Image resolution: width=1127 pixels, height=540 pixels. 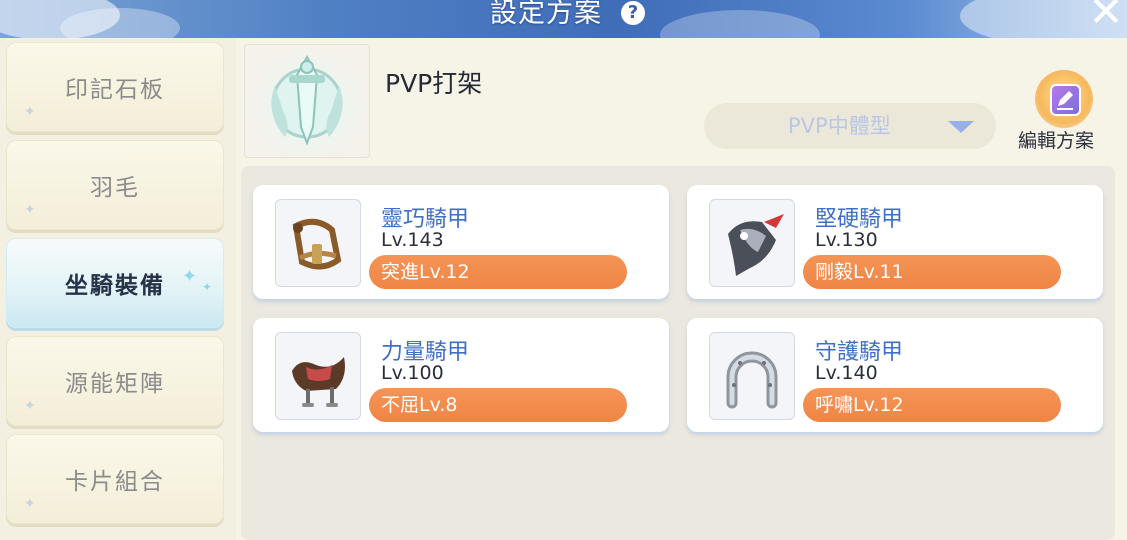 I want to click on close-icon: ✕, so click(x=1106, y=16).